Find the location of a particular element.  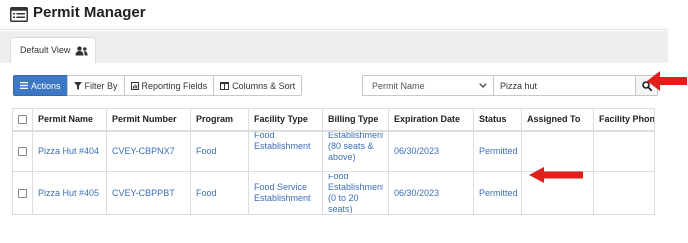

page-title: Permit Manager is located at coordinates (89, 12).